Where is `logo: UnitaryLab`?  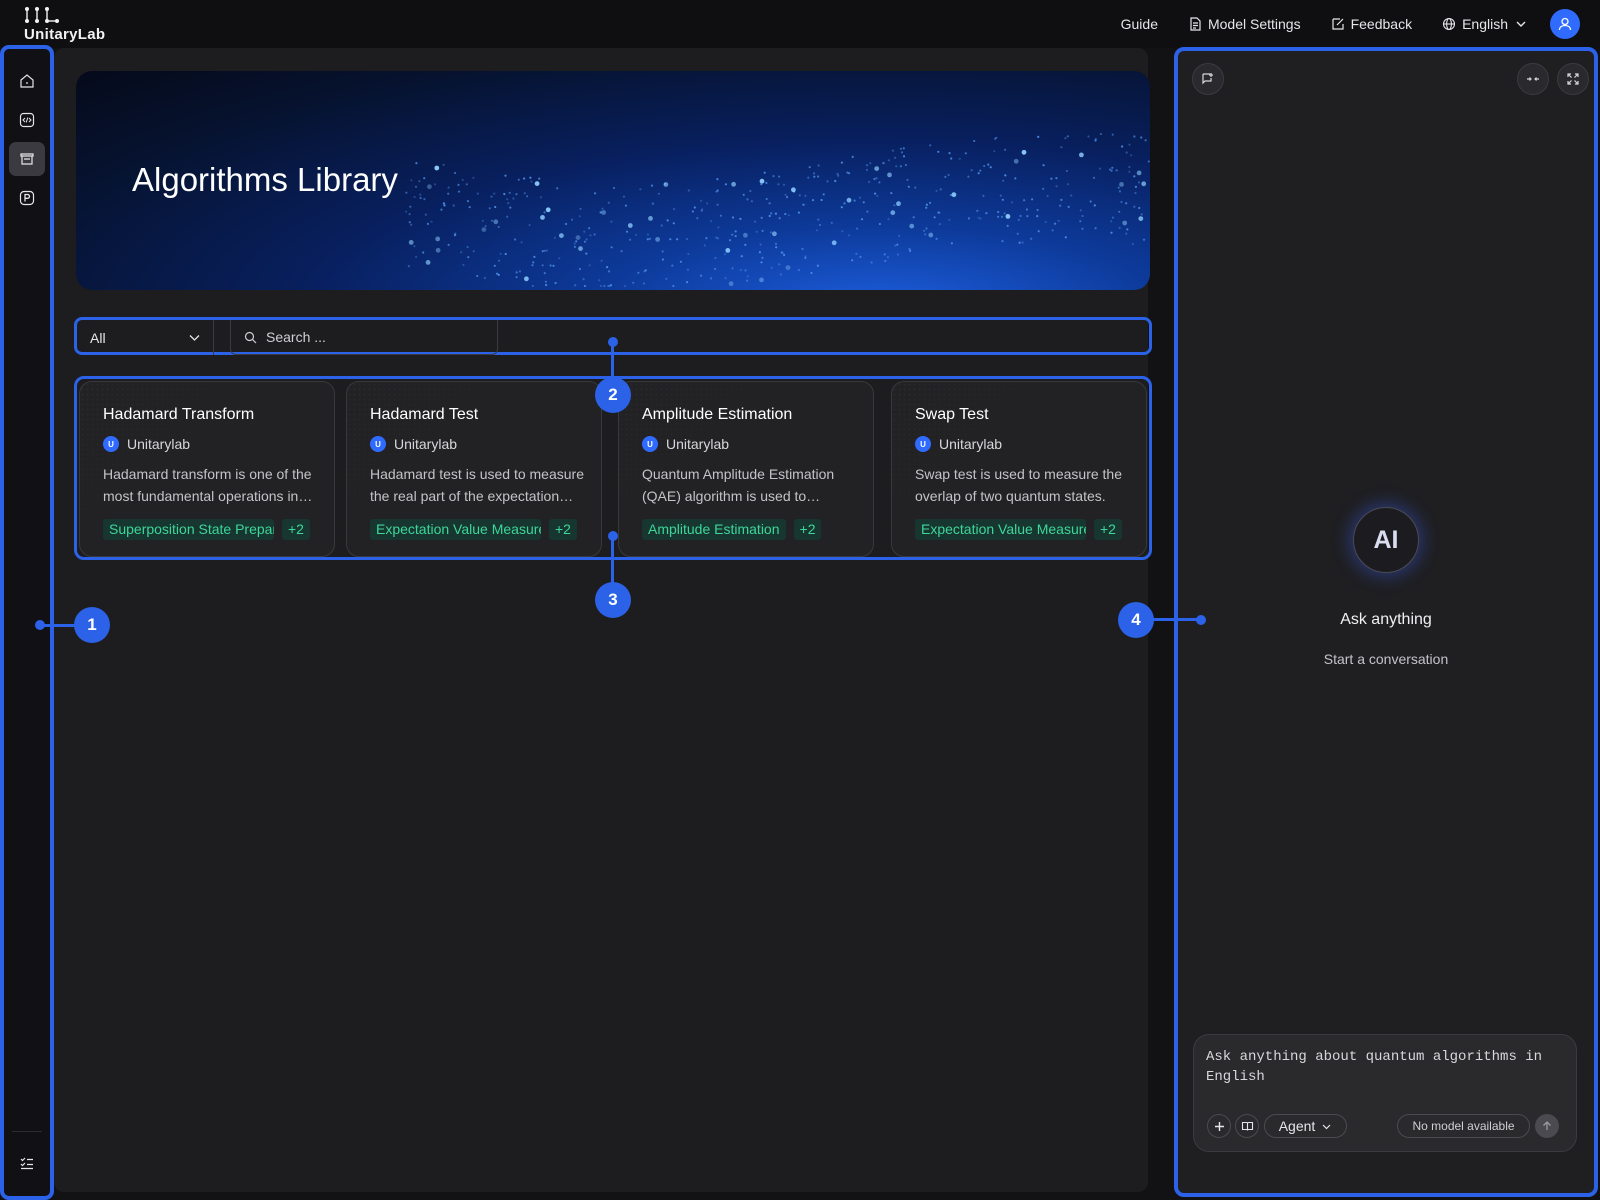
logo: UnitaryLab is located at coordinates (69, 24).